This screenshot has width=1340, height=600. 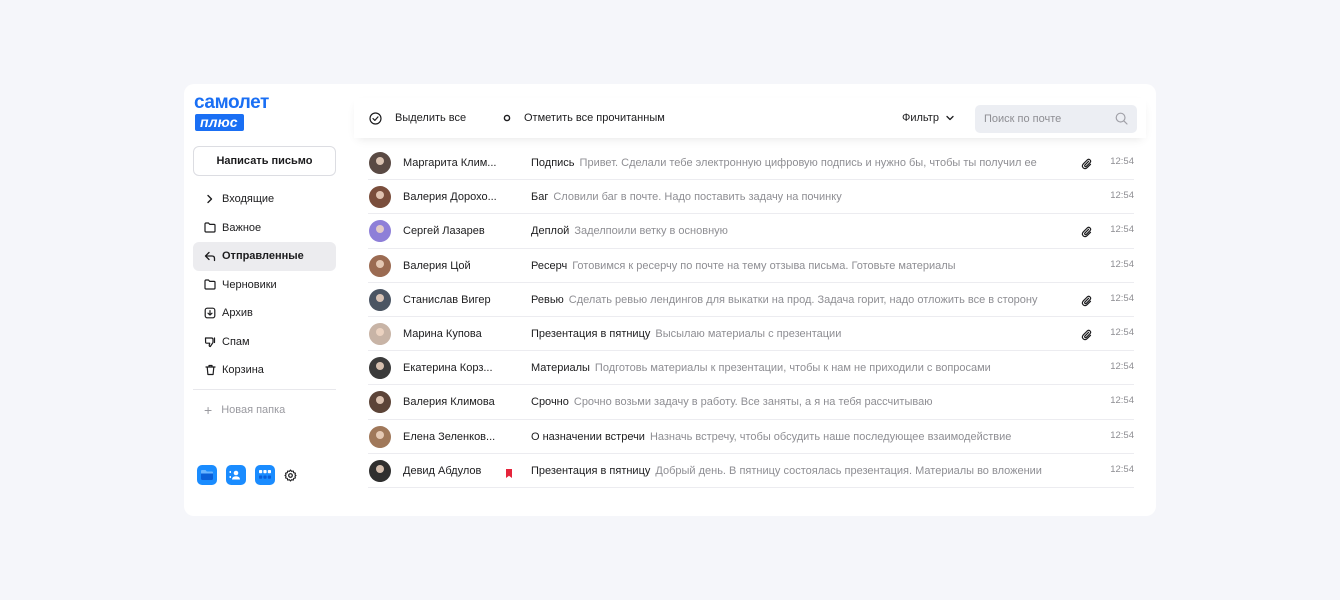 What do you see at coordinates (1122, 119) in the screenshot?
I see `search-icon` at bounding box center [1122, 119].